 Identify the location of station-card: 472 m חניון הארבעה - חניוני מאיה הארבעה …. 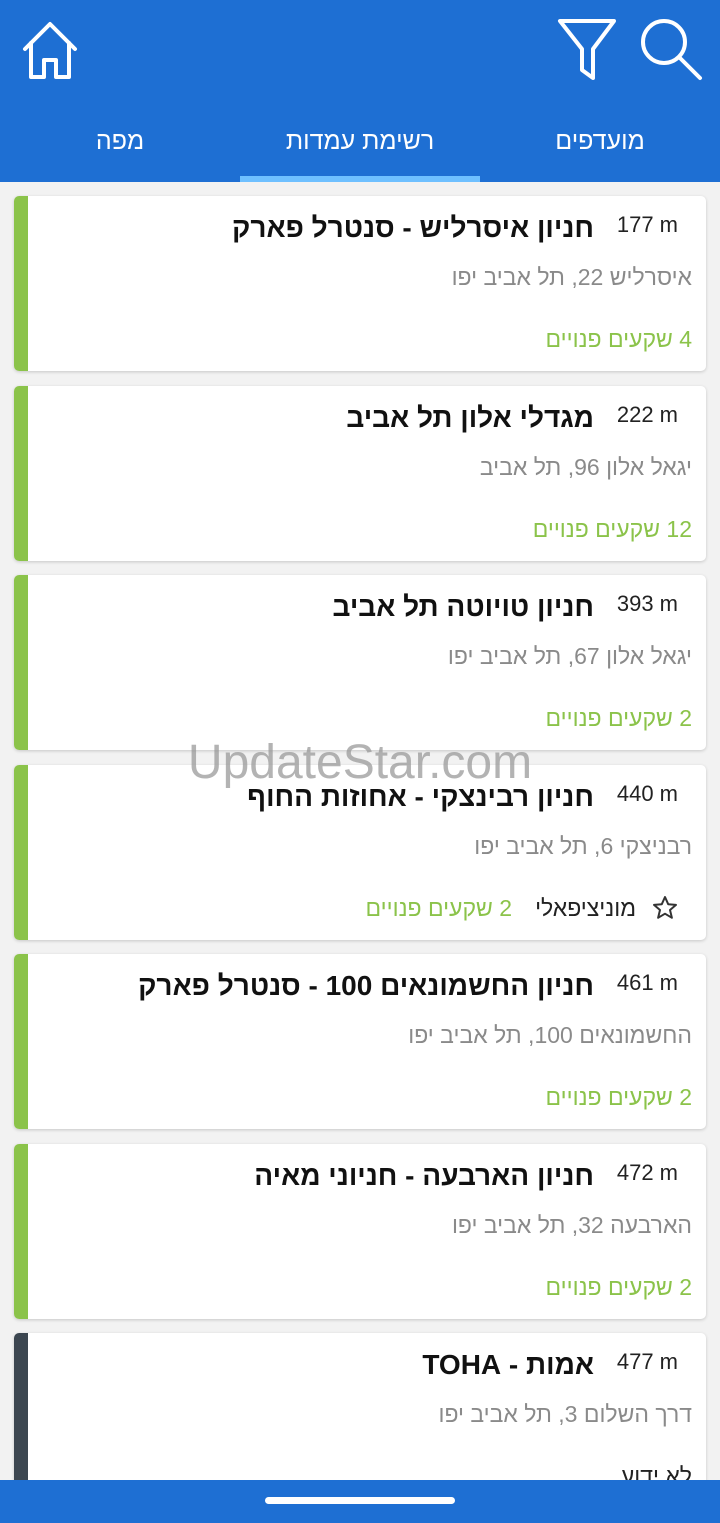
(360, 1231).